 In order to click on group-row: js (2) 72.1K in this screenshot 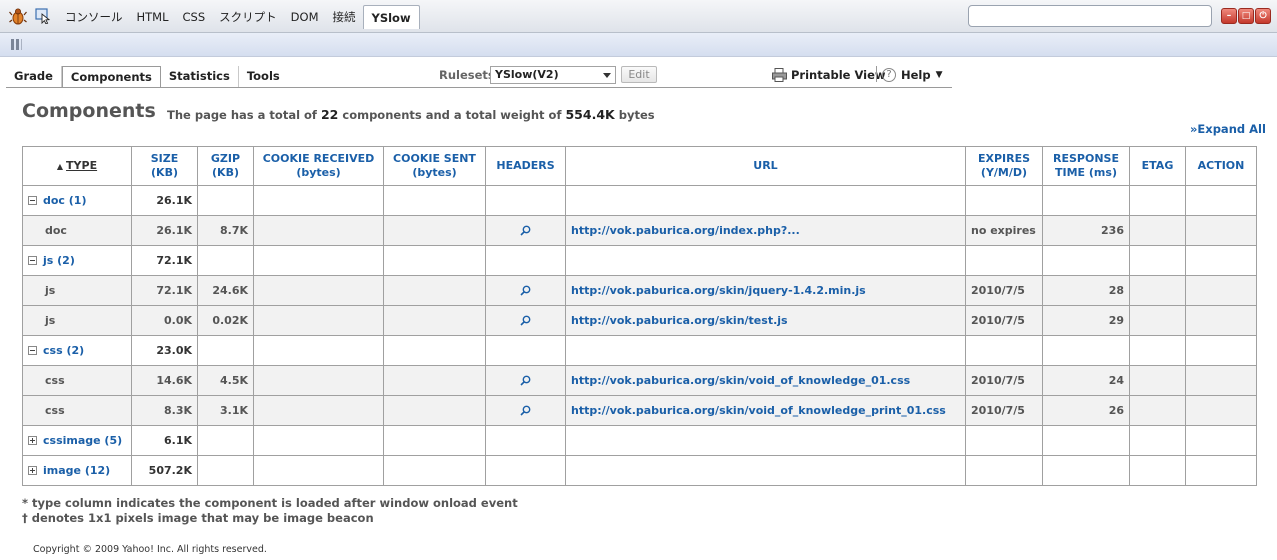, I will do `click(639, 260)`.